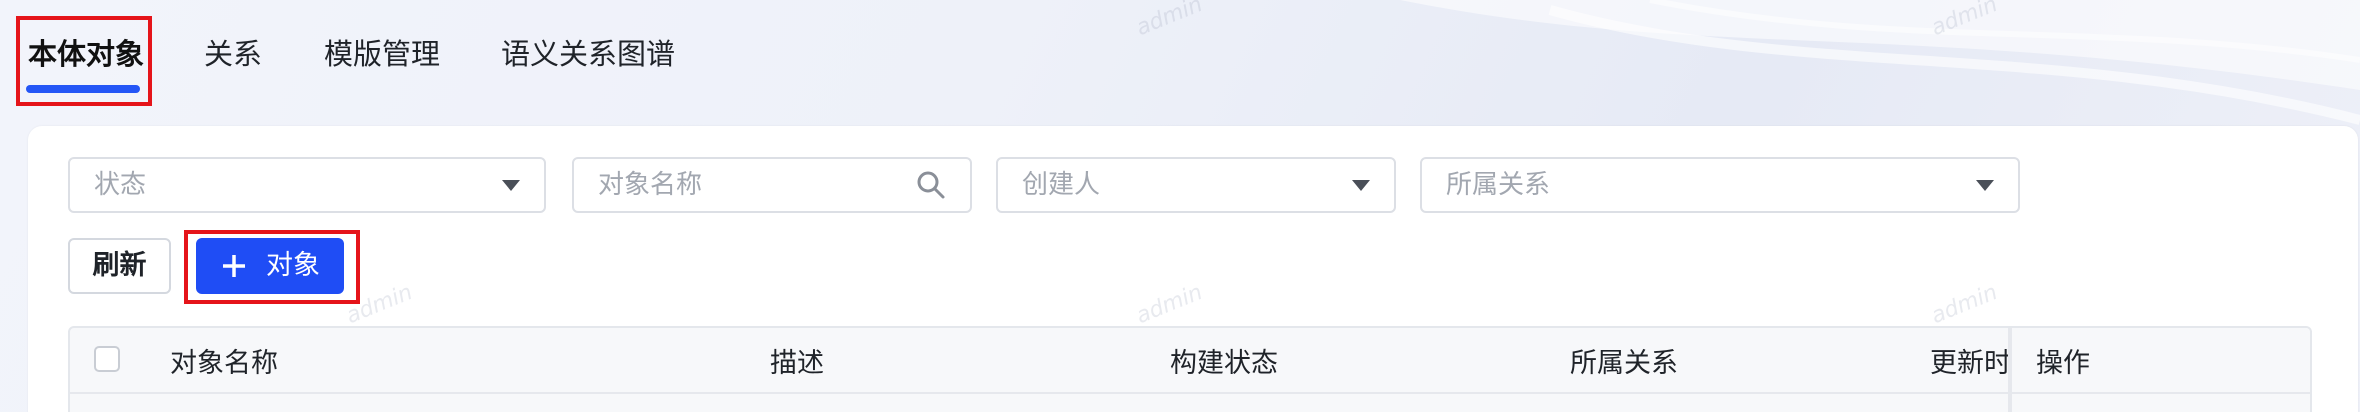  I want to click on active-tab-indicator, so click(83, 89).